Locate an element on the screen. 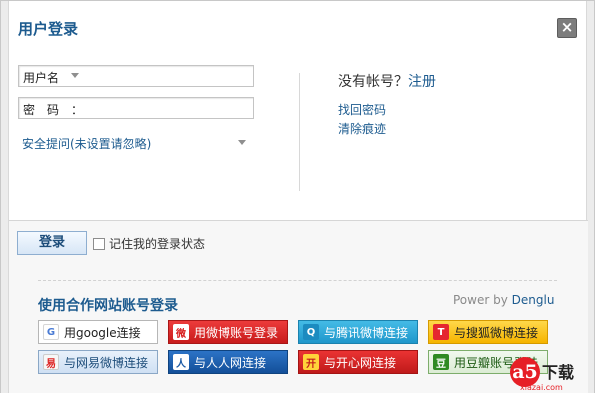 The image size is (595, 393). partner-login-title: 使用合作网站账号登录 is located at coordinates (108, 306).